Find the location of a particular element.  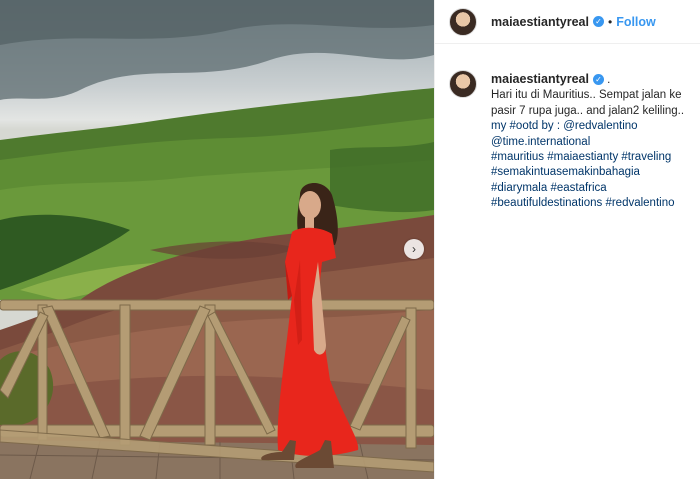

avatar is located at coordinates (463, 21).